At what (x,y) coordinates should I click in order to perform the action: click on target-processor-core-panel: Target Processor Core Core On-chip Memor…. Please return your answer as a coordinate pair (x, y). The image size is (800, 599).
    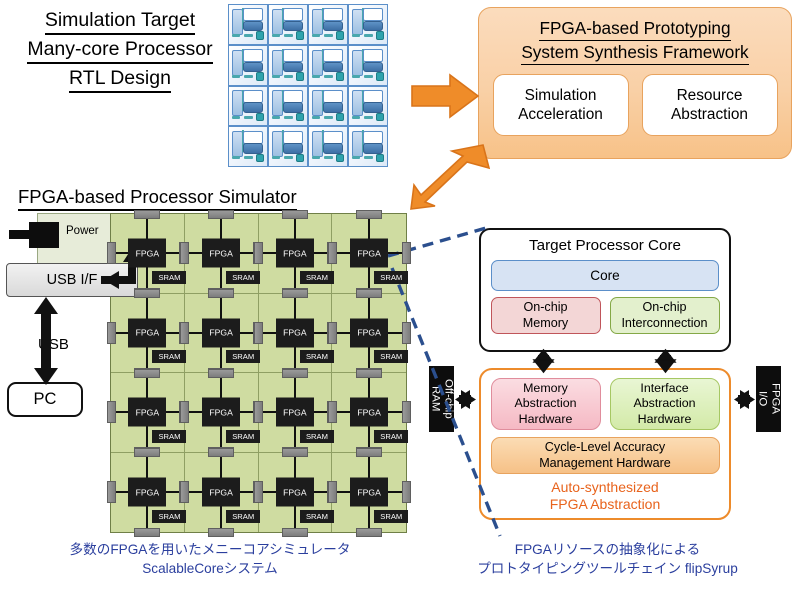
    Looking at the image, I should click on (605, 290).